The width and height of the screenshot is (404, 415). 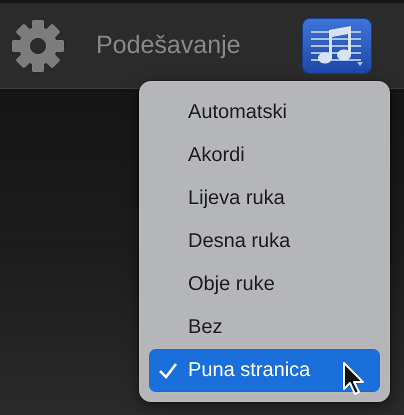 I want to click on music-view-button, so click(x=337, y=46).